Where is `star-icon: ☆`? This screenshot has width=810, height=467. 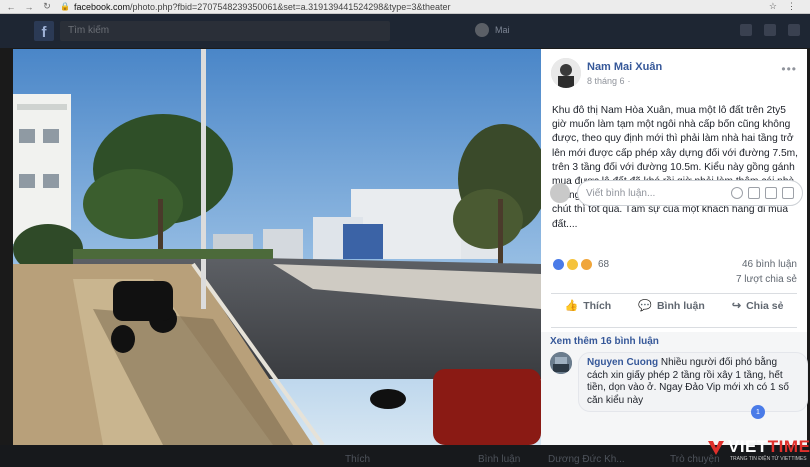 star-icon: ☆ is located at coordinates (773, 6).